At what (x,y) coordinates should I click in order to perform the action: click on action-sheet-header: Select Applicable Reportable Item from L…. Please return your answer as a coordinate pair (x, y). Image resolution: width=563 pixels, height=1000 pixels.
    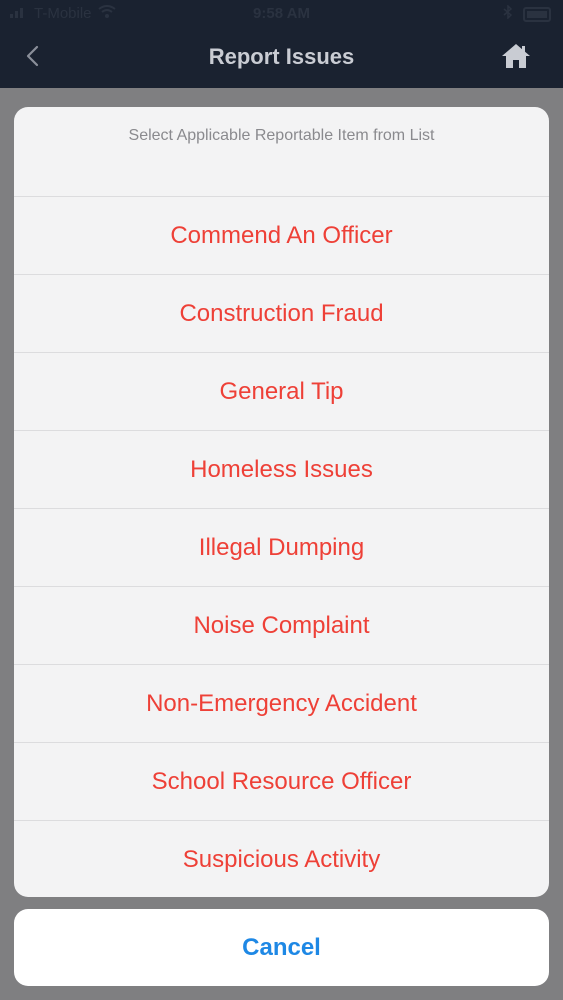
    Looking at the image, I should click on (281, 152).